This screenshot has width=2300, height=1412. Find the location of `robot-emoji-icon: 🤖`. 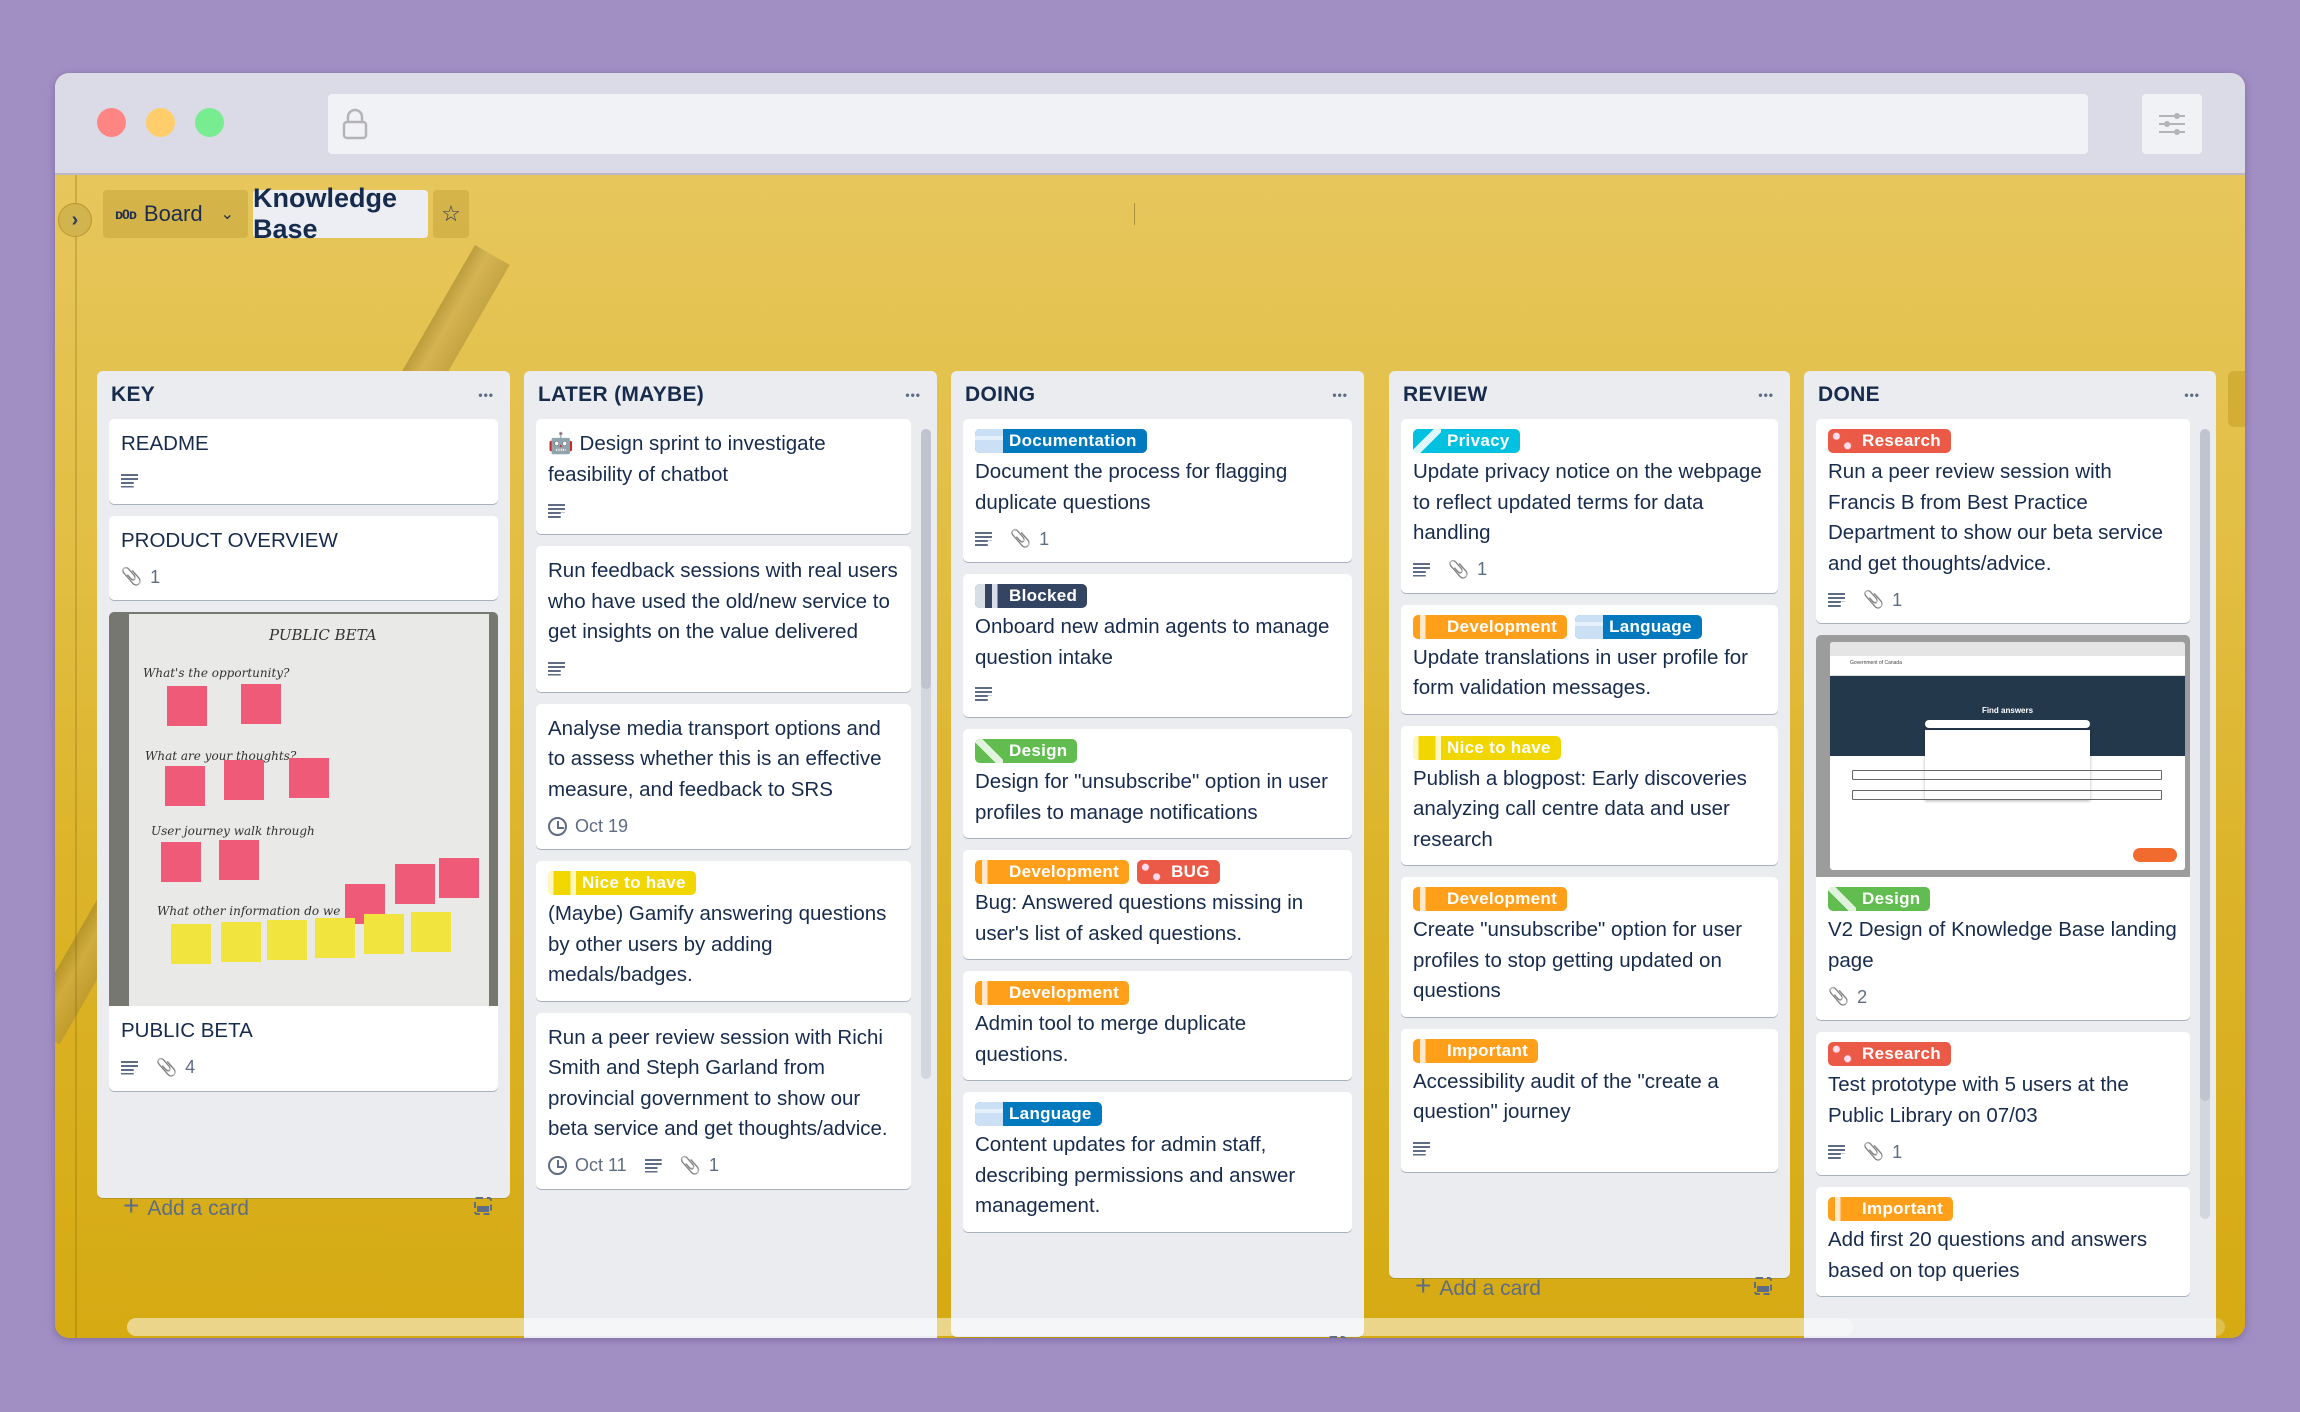

robot-emoji-icon: 🤖 is located at coordinates (561, 443).